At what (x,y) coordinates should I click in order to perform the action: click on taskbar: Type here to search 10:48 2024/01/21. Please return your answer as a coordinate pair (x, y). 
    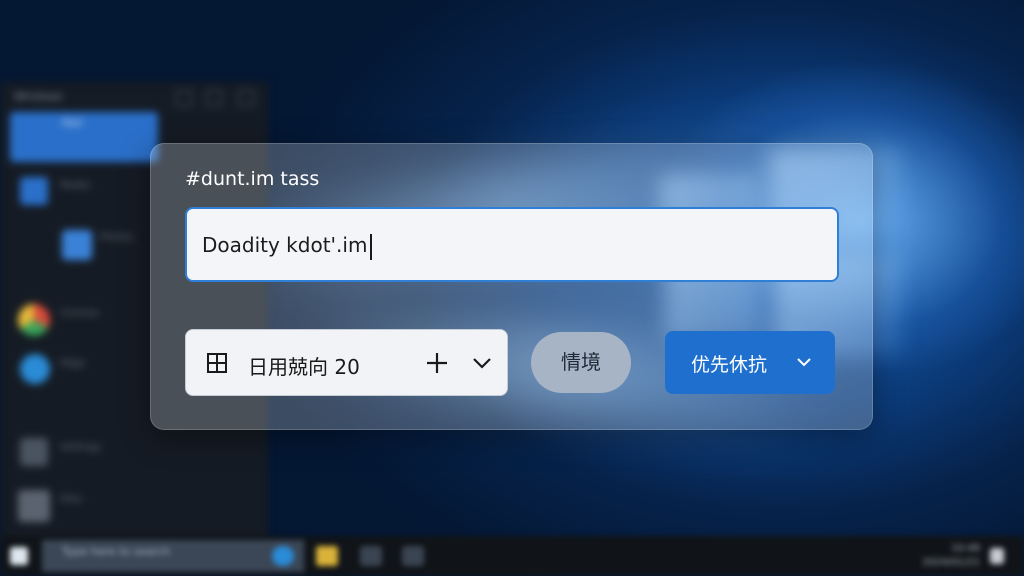
    Looking at the image, I should click on (512, 556).